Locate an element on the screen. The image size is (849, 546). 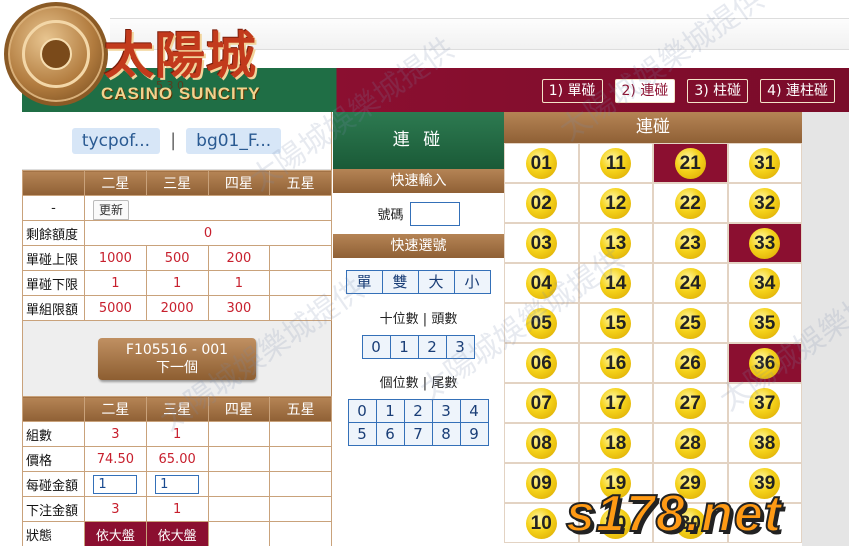
number-ball: 21 is located at coordinates (690, 163).